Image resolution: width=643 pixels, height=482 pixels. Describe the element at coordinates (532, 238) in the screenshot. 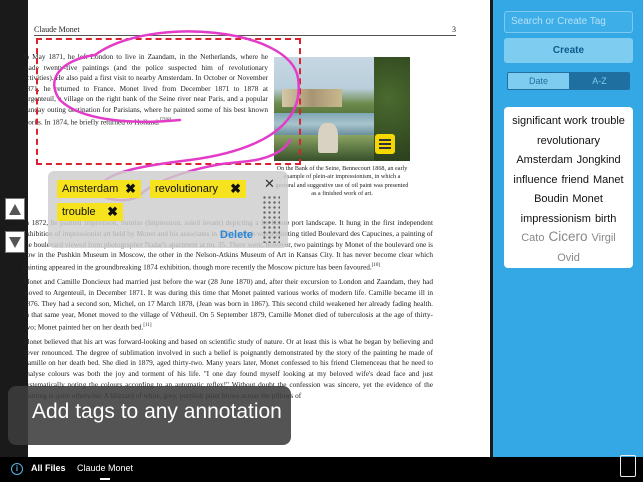

I see `tag-cloud-item: Cato` at that location.